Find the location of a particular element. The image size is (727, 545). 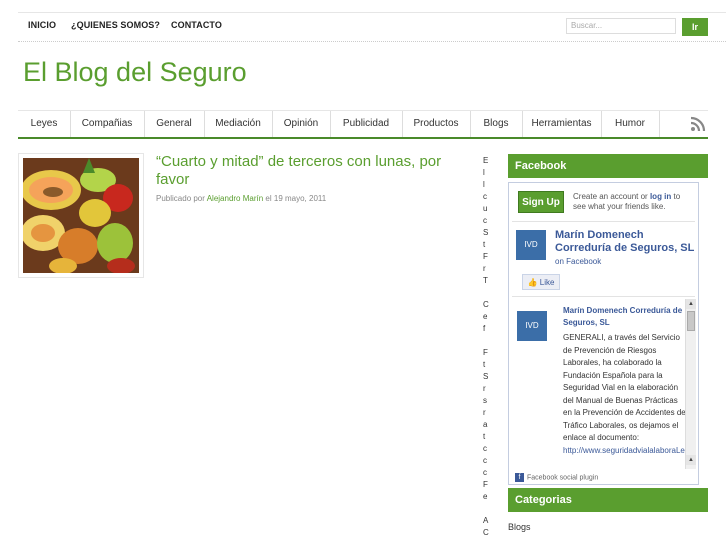

facebook-social-plugin-footer: f Facebook social plugin is located at coordinates (556, 477).